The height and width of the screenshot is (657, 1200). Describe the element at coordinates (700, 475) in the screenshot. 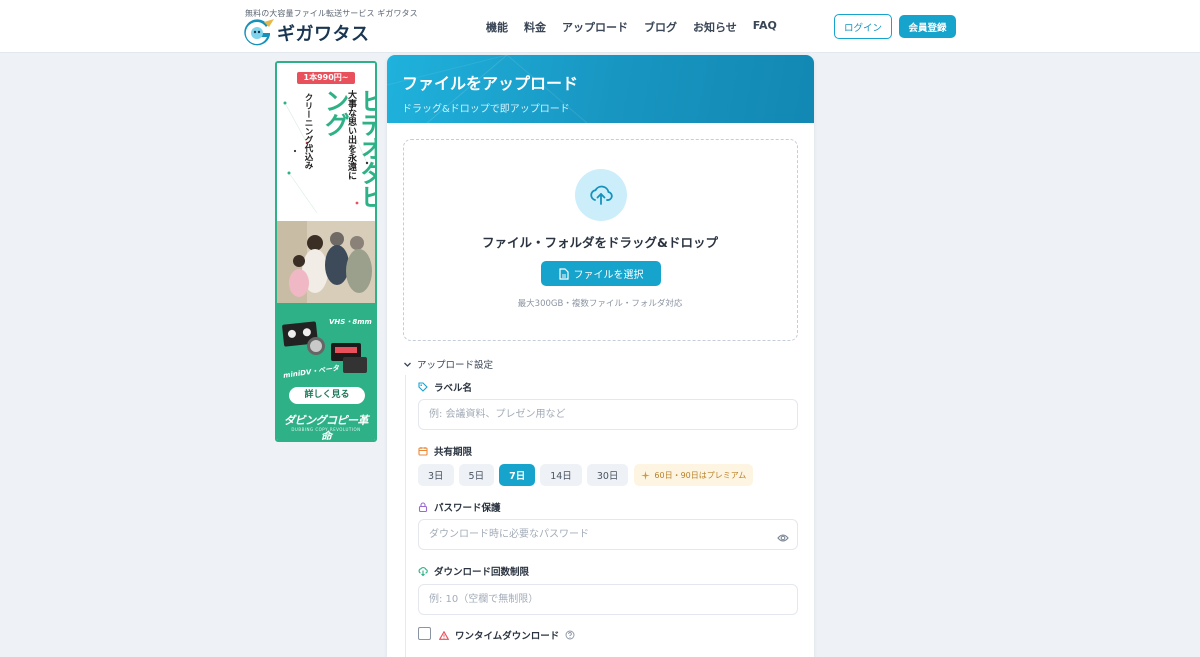

I see `premium-note-text: 60日・90日はプレミアム` at that location.